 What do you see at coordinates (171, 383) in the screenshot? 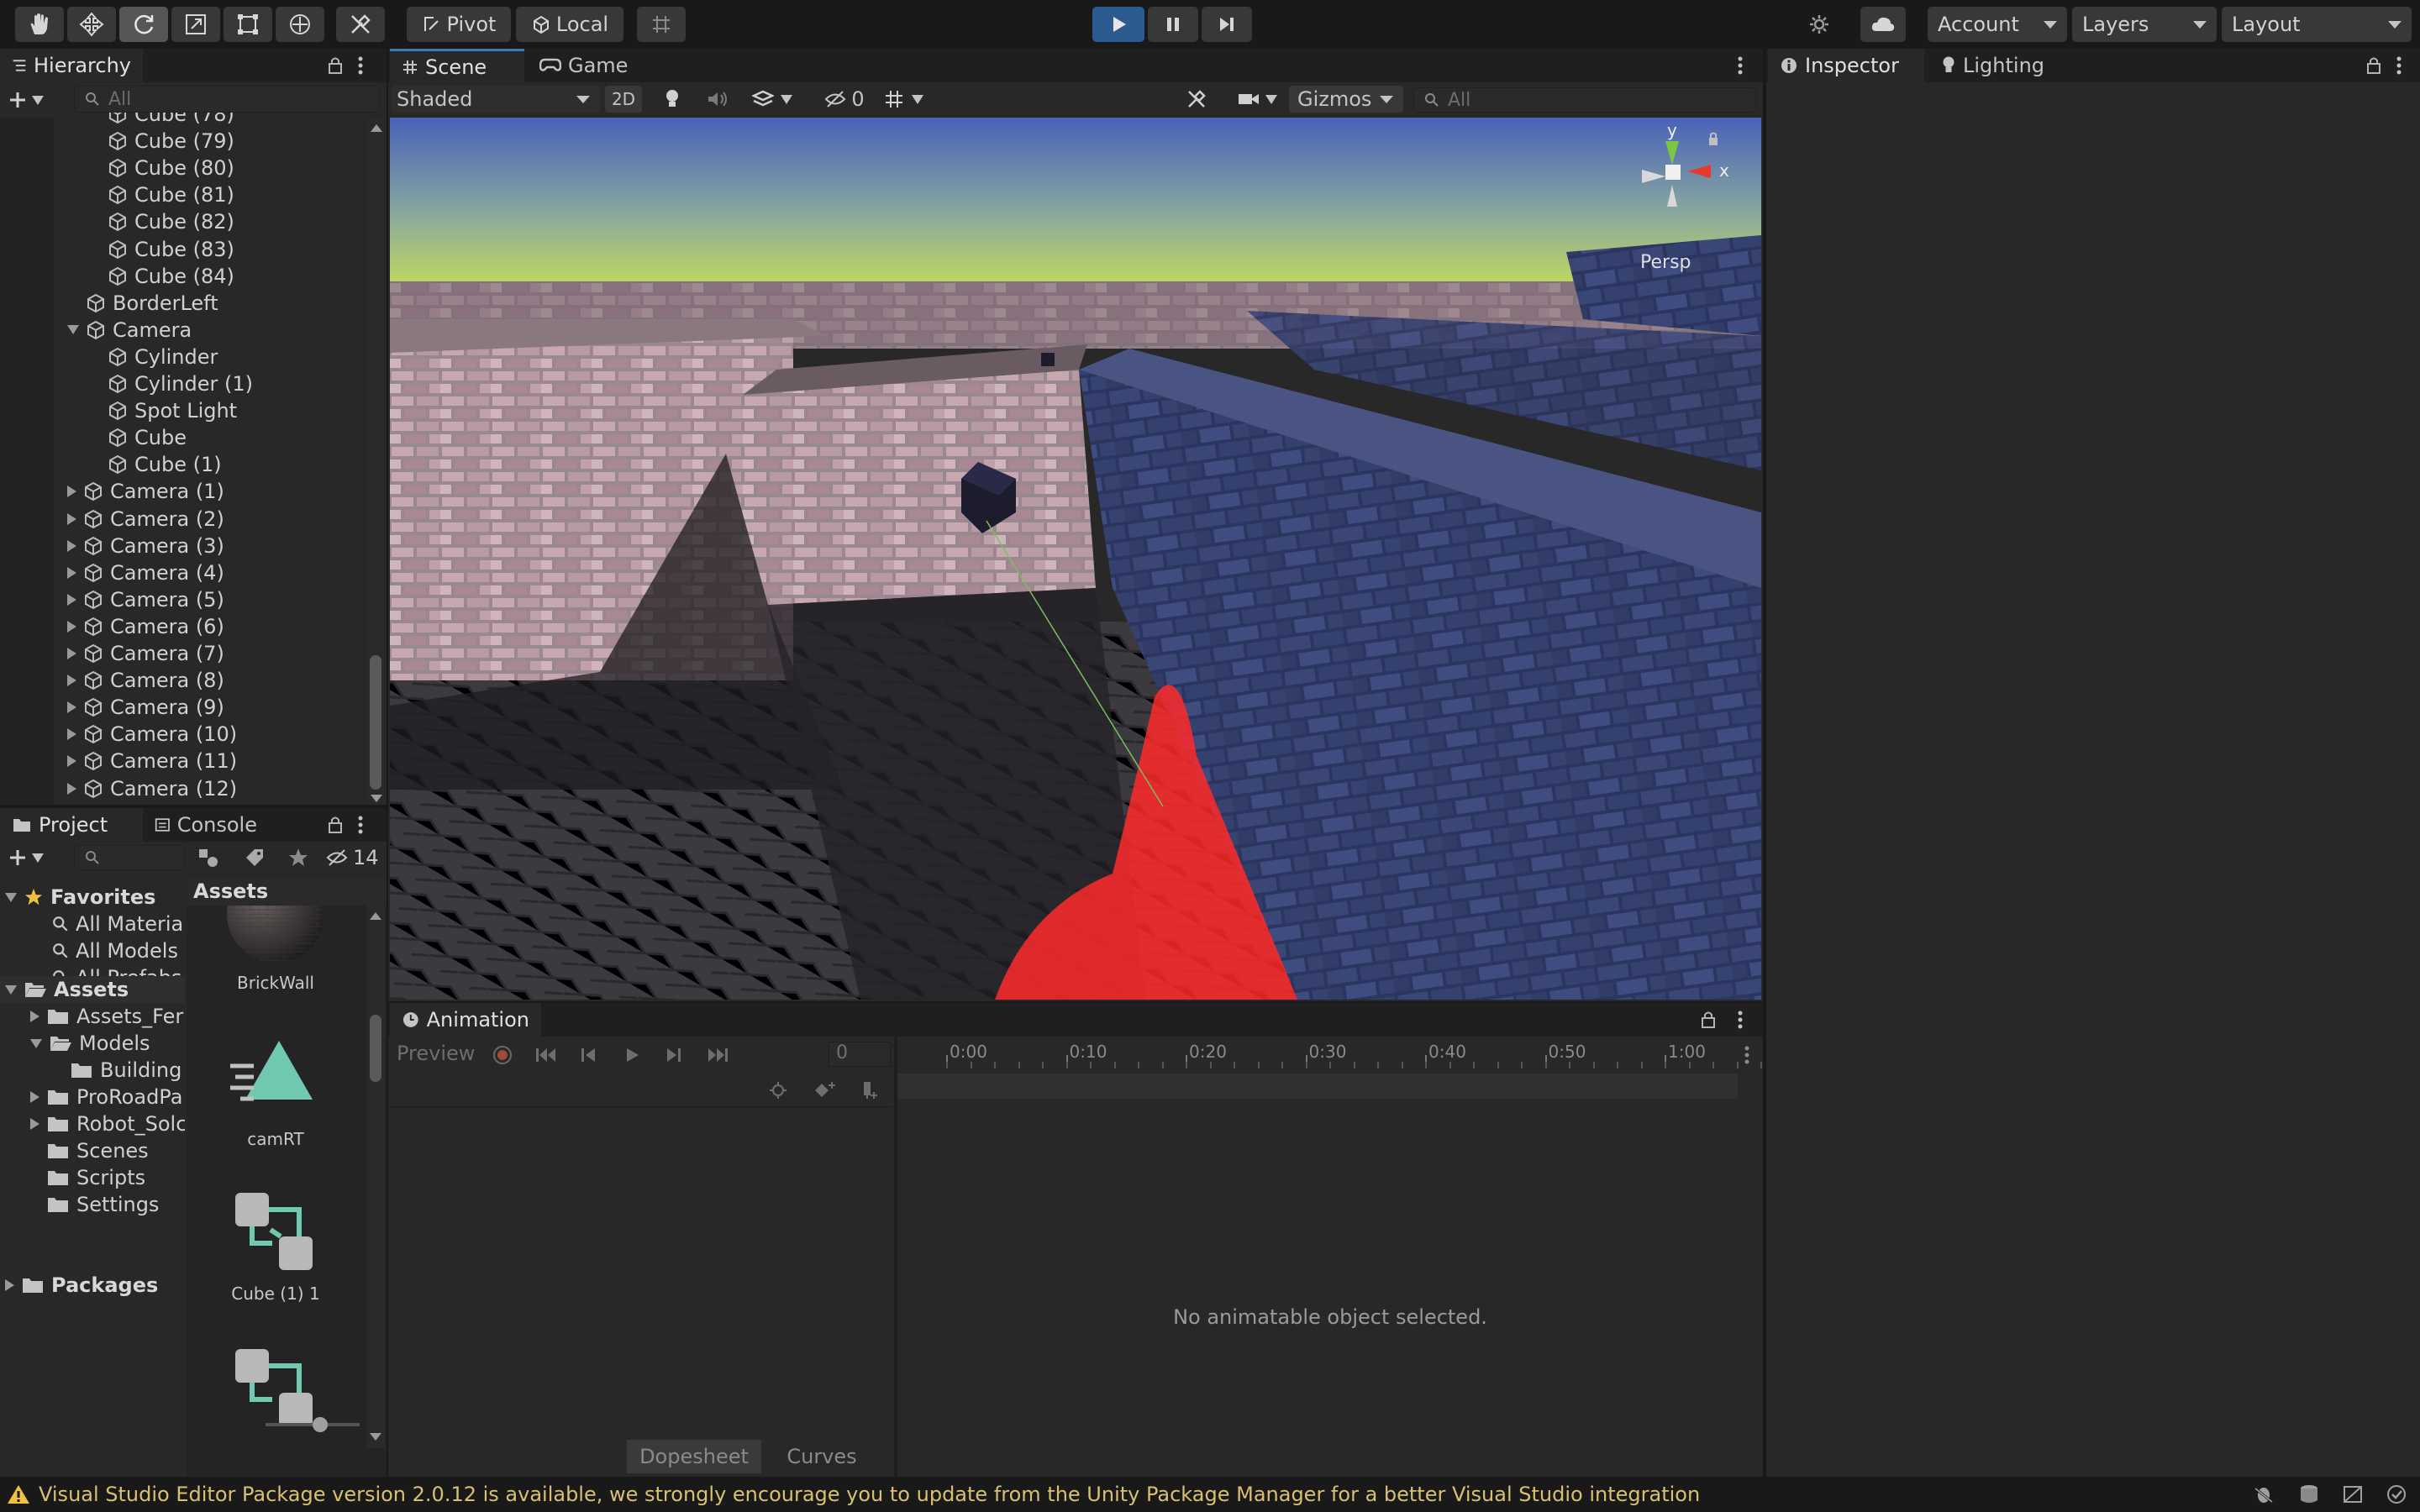
I see `hierarchy-item: Cylinder (1)` at bounding box center [171, 383].